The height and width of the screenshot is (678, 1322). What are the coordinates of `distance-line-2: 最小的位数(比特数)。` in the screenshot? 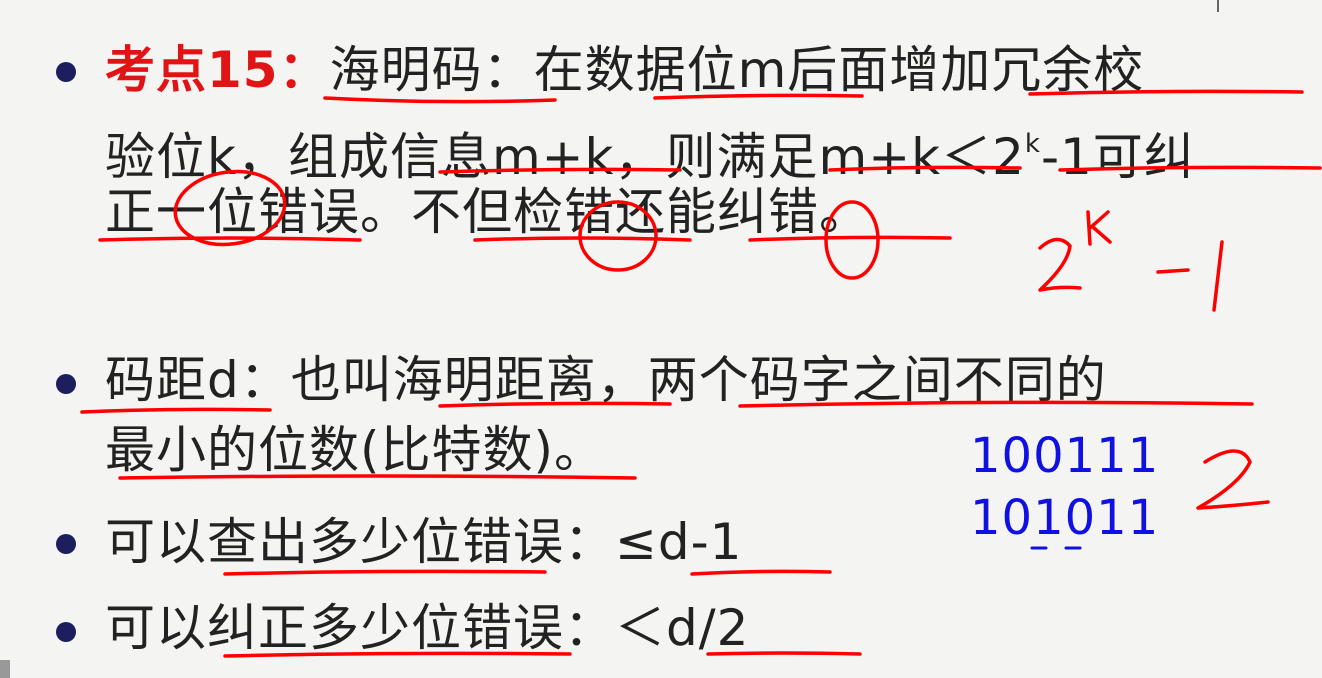 It's located at (355, 450).